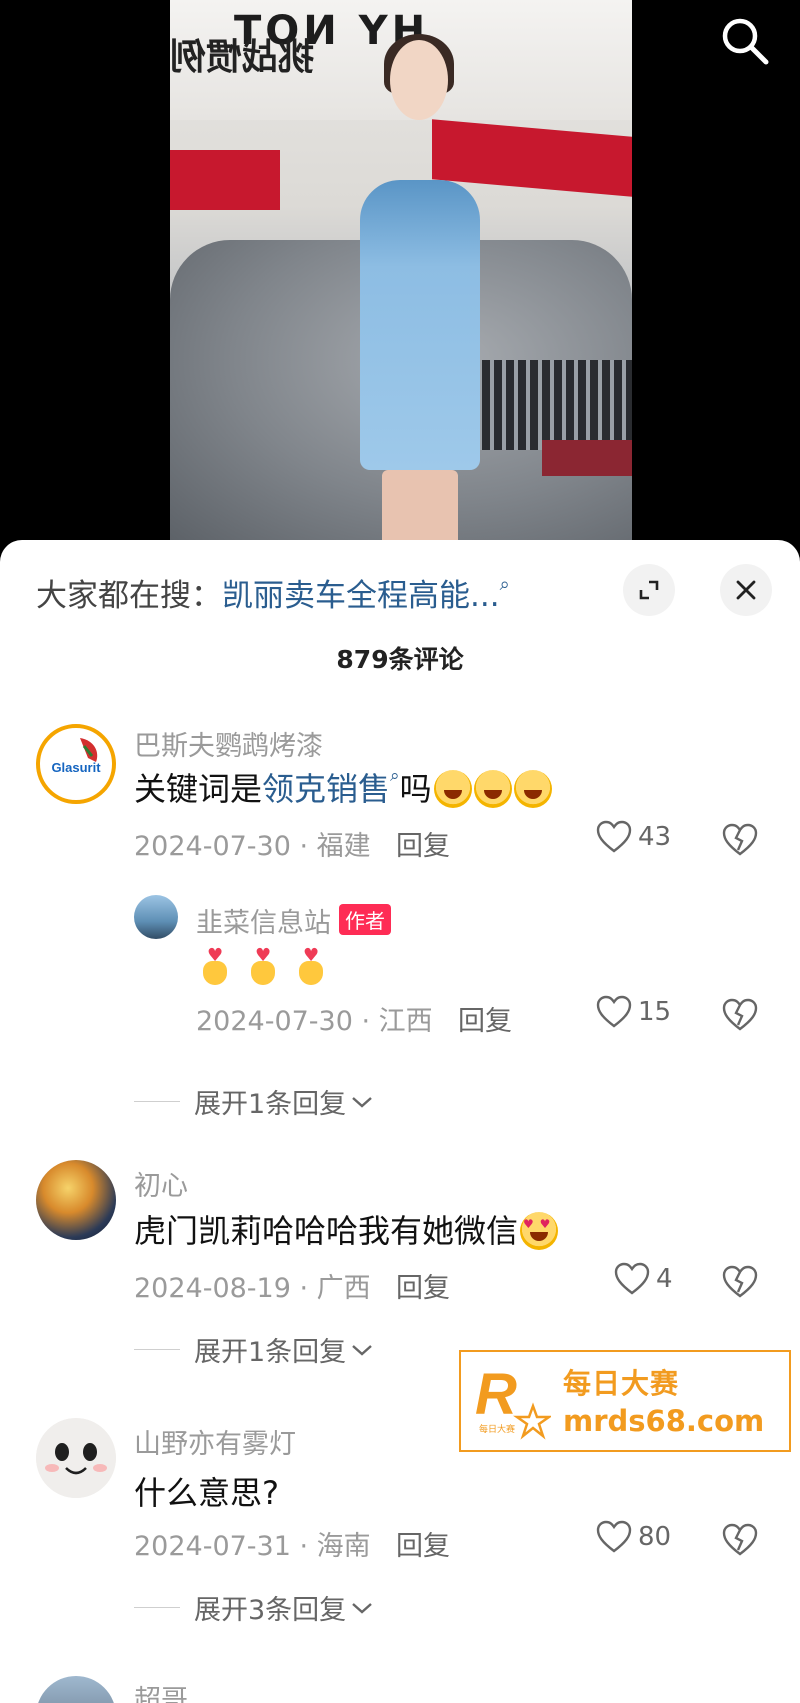  I want to click on expand-button, so click(649, 590).